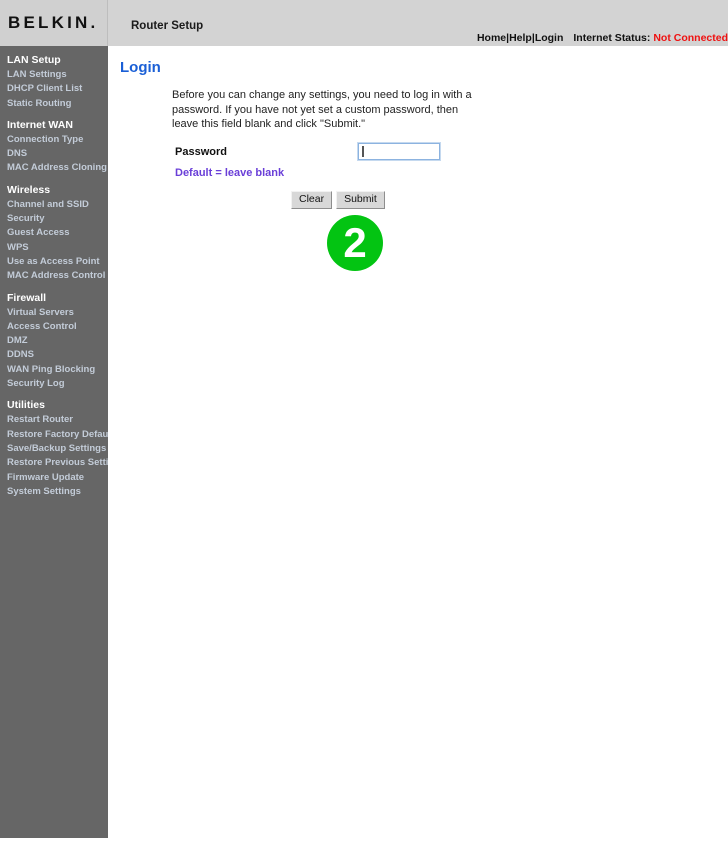 The height and width of the screenshot is (841, 728). What do you see at coordinates (54, 89) in the screenshot?
I see `sidebar-item-dhcp-client-list: DHCP Client List` at bounding box center [54, 89].